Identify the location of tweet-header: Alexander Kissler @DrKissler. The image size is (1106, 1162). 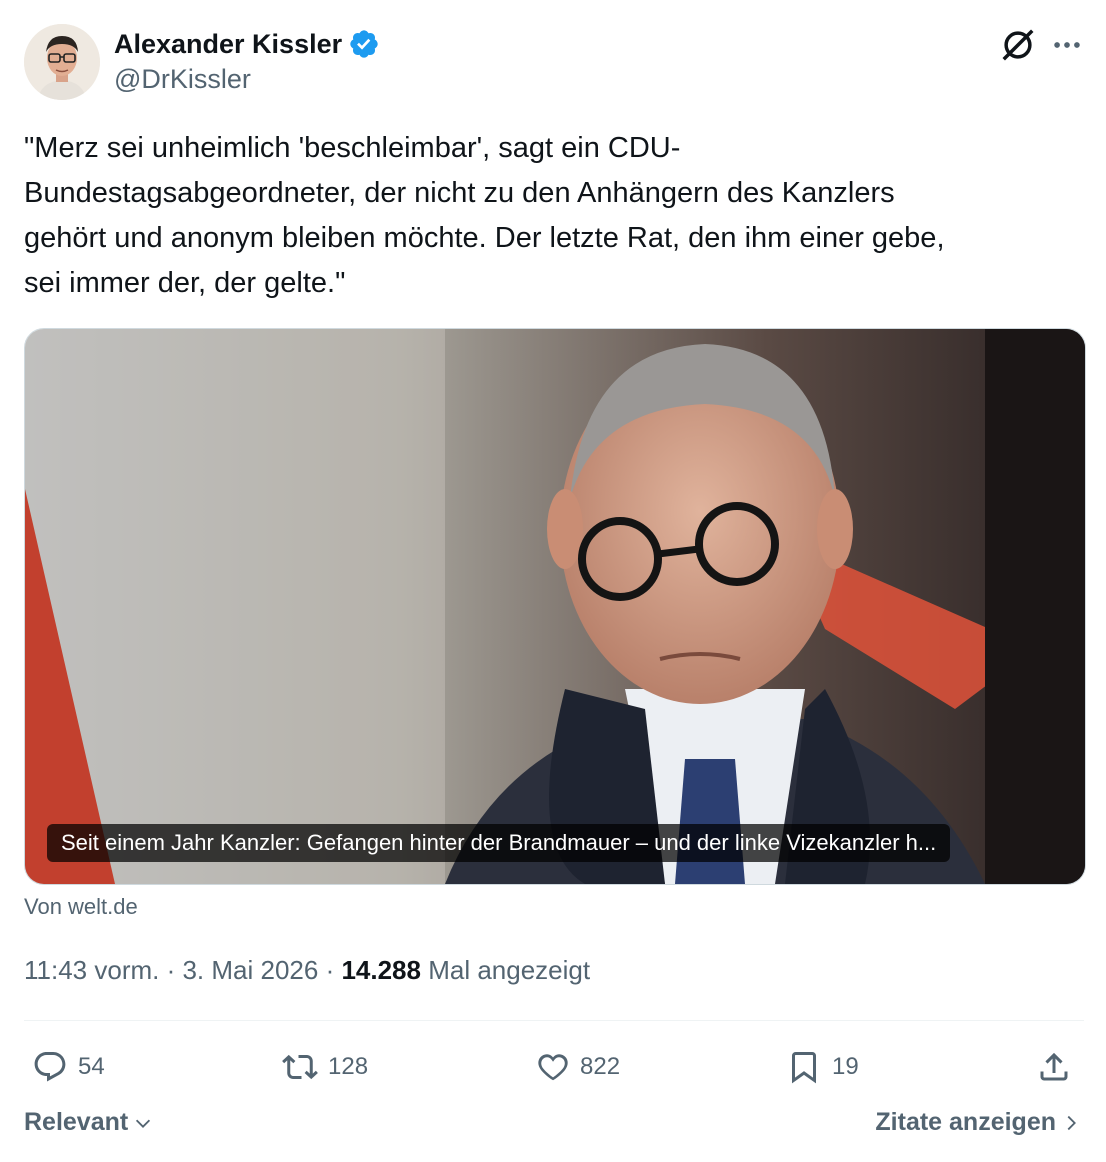
(554, 62).